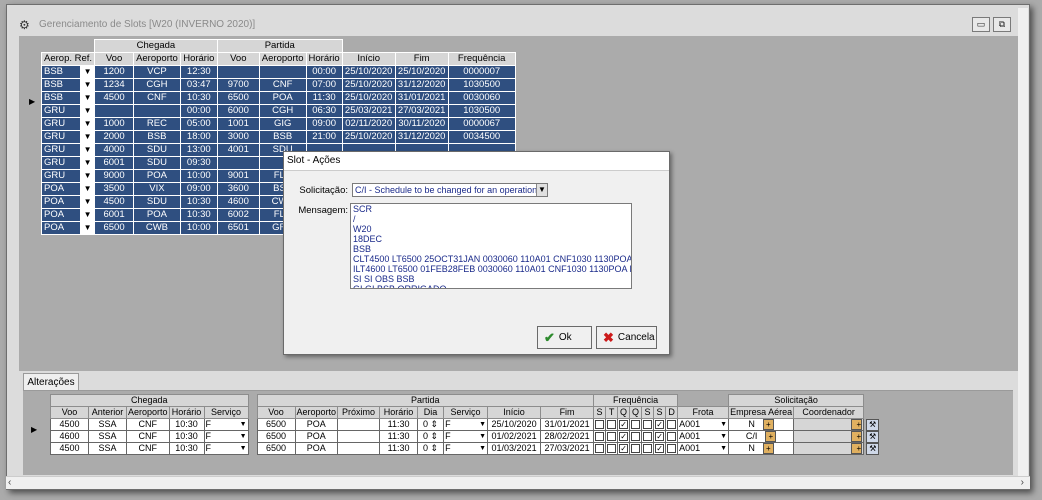  What do you see at coordinates (238, 202) in the screenshot?
I see `table-cell: 4600` at bounding box center [238, 202].